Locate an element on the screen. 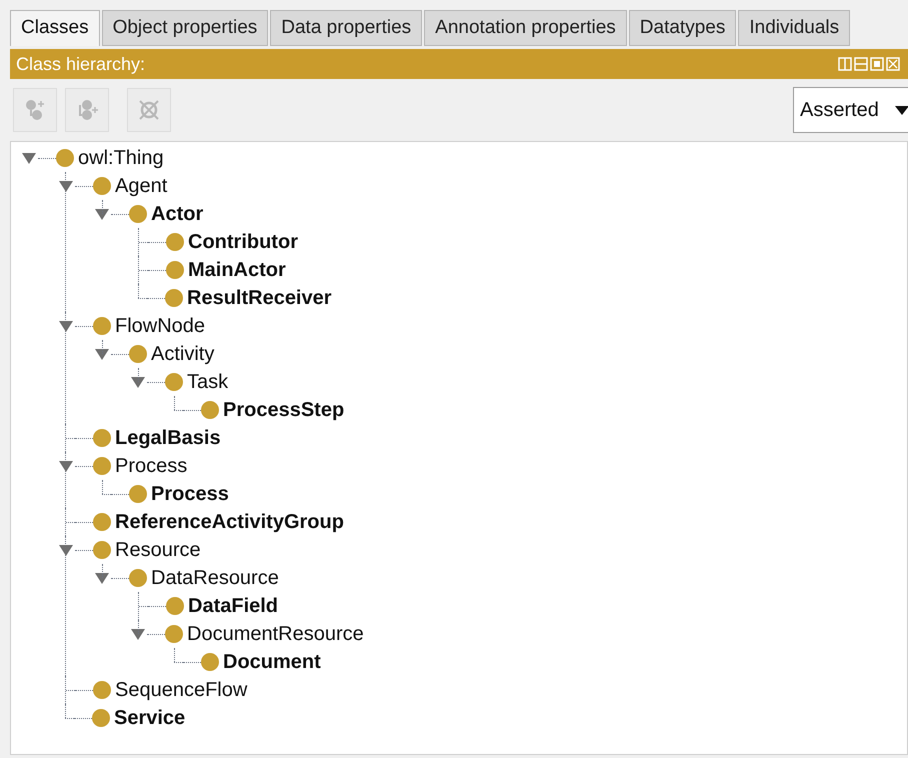 This screenshot has height=758, width=908. view-select: Asserted is located at coordinates (850, 110).